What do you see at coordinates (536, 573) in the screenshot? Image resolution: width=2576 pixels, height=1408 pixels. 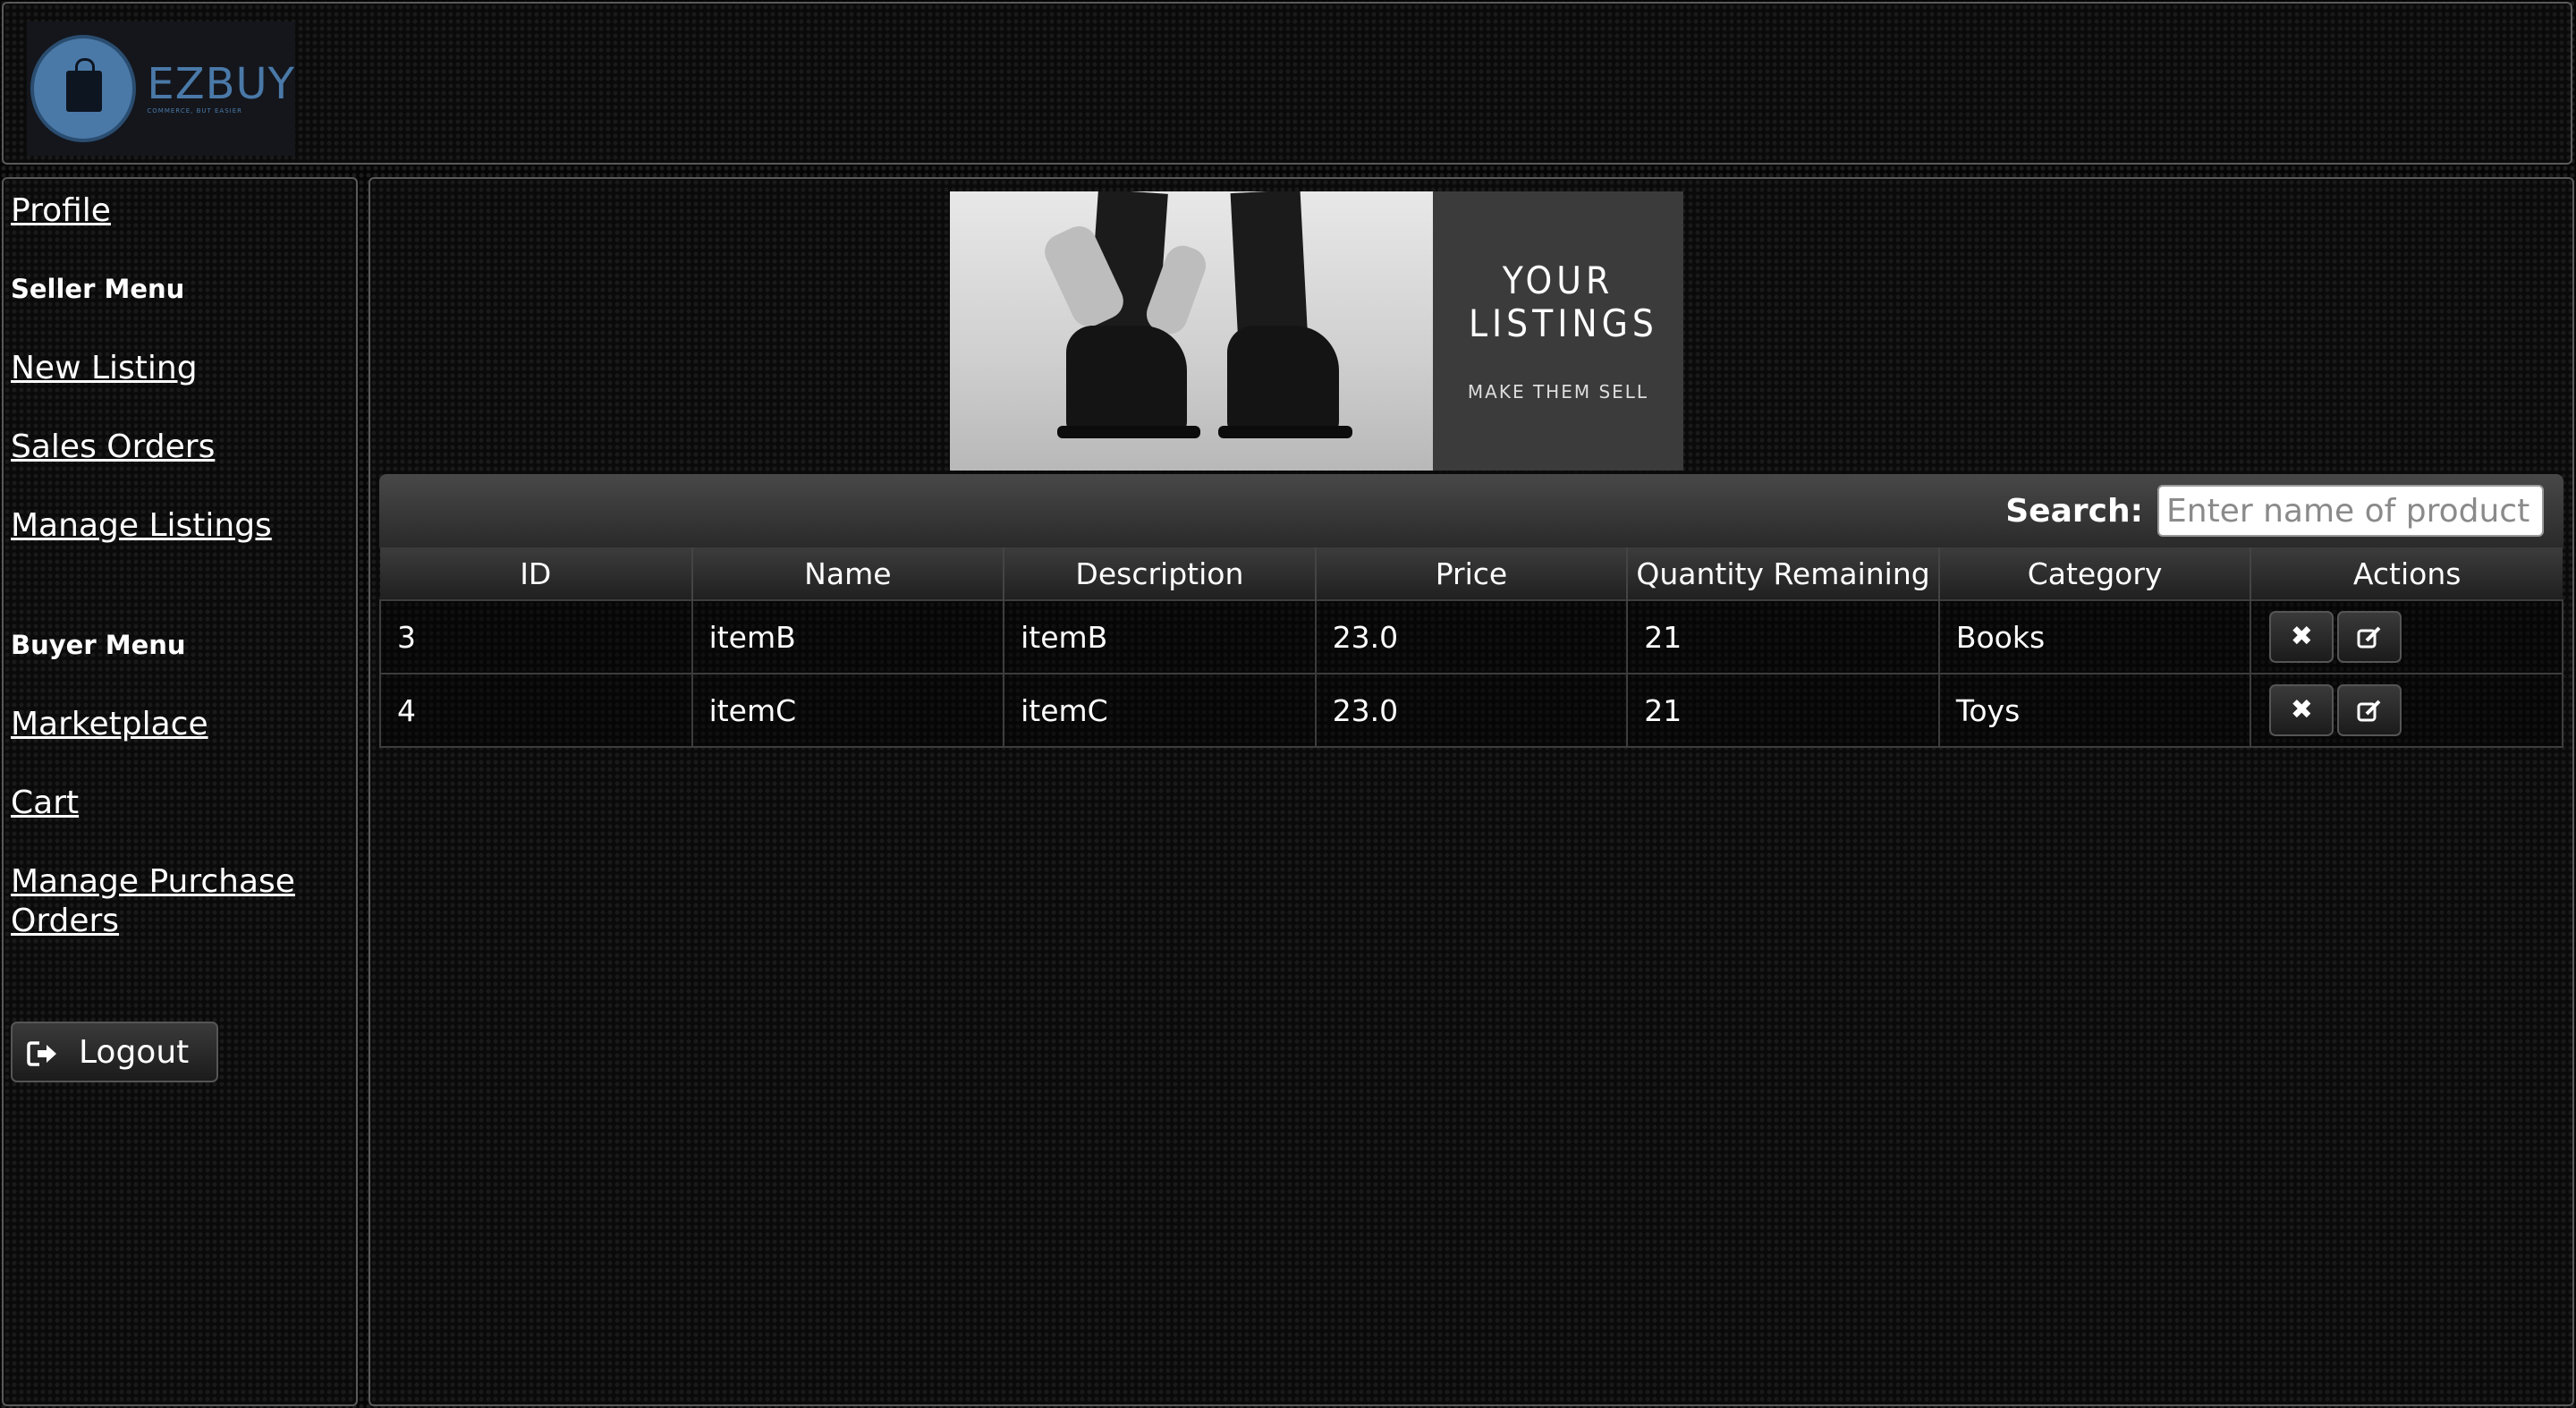 I see `column-header-id: ID` at bounding box center [536, 573].